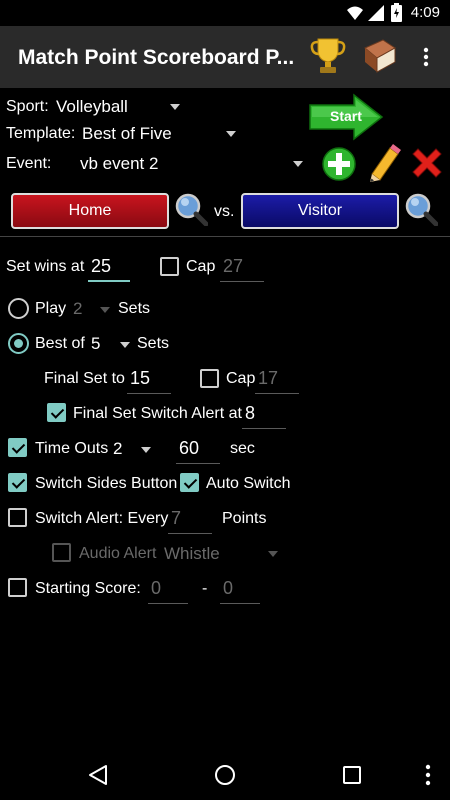  Describe the element at coordinates (51, 308) in the screenshot. I see `play-label: Play` at that location.